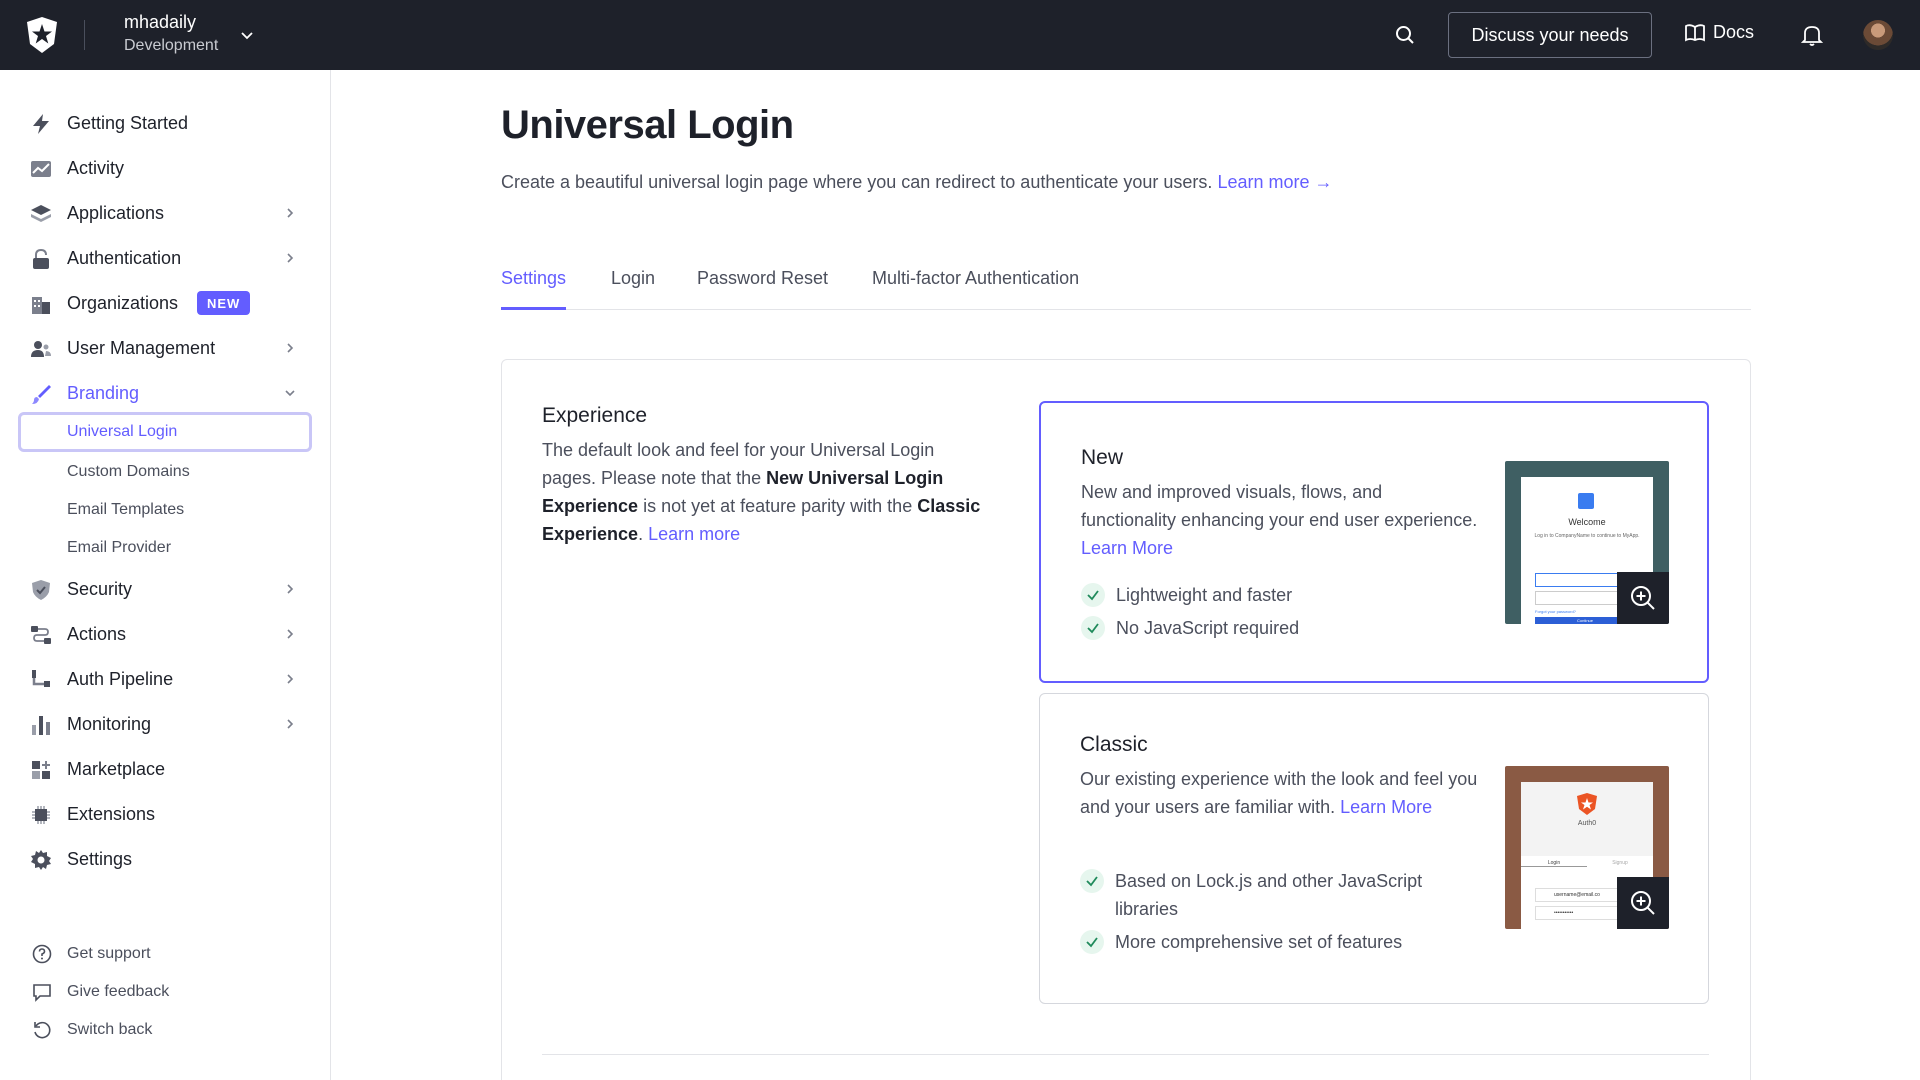 This screenshot has width=1920, height=1080. What do you see at coordinates (1586, 501) in the screenshot?
I see `preview-logo` at bounding box center [1586, 501].